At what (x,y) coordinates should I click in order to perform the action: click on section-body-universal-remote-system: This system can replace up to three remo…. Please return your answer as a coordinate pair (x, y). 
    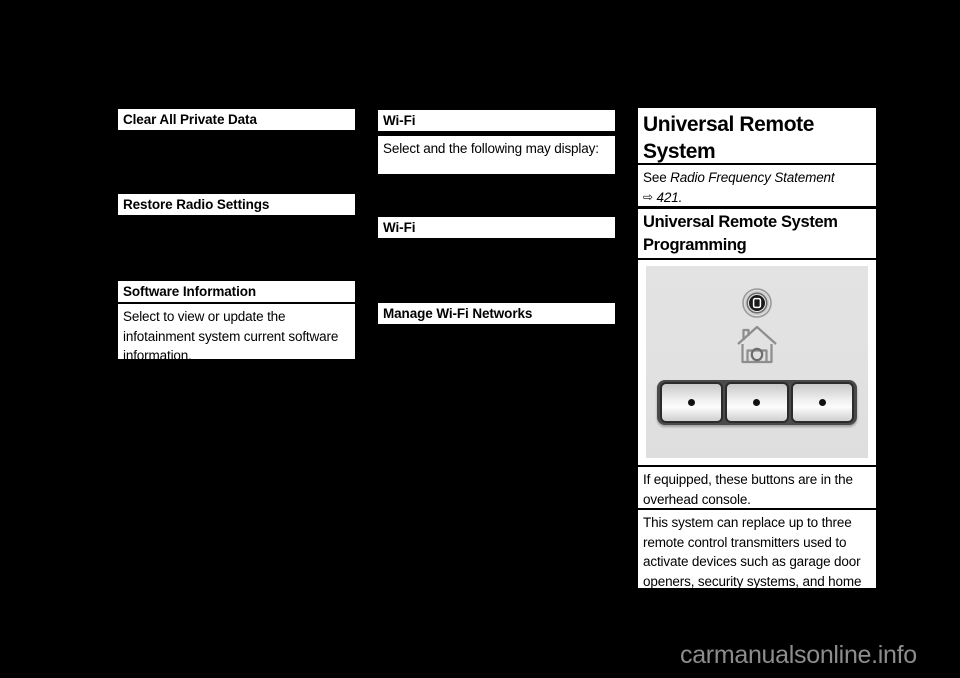
    Looking at the image, I should click on (757, 559).